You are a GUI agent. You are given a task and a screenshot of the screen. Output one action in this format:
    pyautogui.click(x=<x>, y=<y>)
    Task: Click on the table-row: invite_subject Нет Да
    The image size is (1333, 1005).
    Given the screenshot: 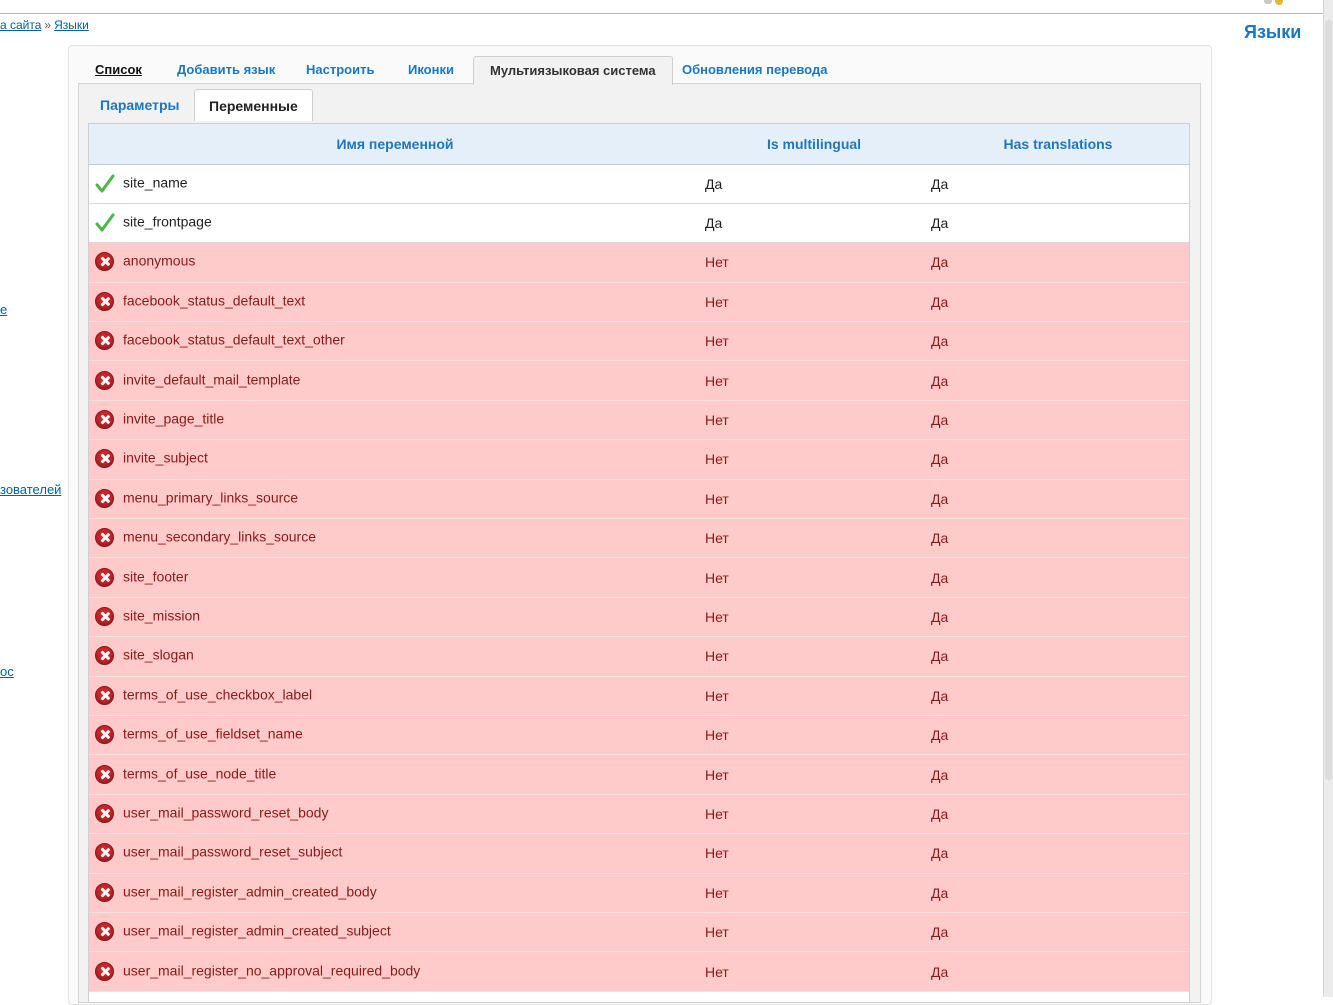 What is the action you would take?
    pyautogui.click(x=639, y=459)
    